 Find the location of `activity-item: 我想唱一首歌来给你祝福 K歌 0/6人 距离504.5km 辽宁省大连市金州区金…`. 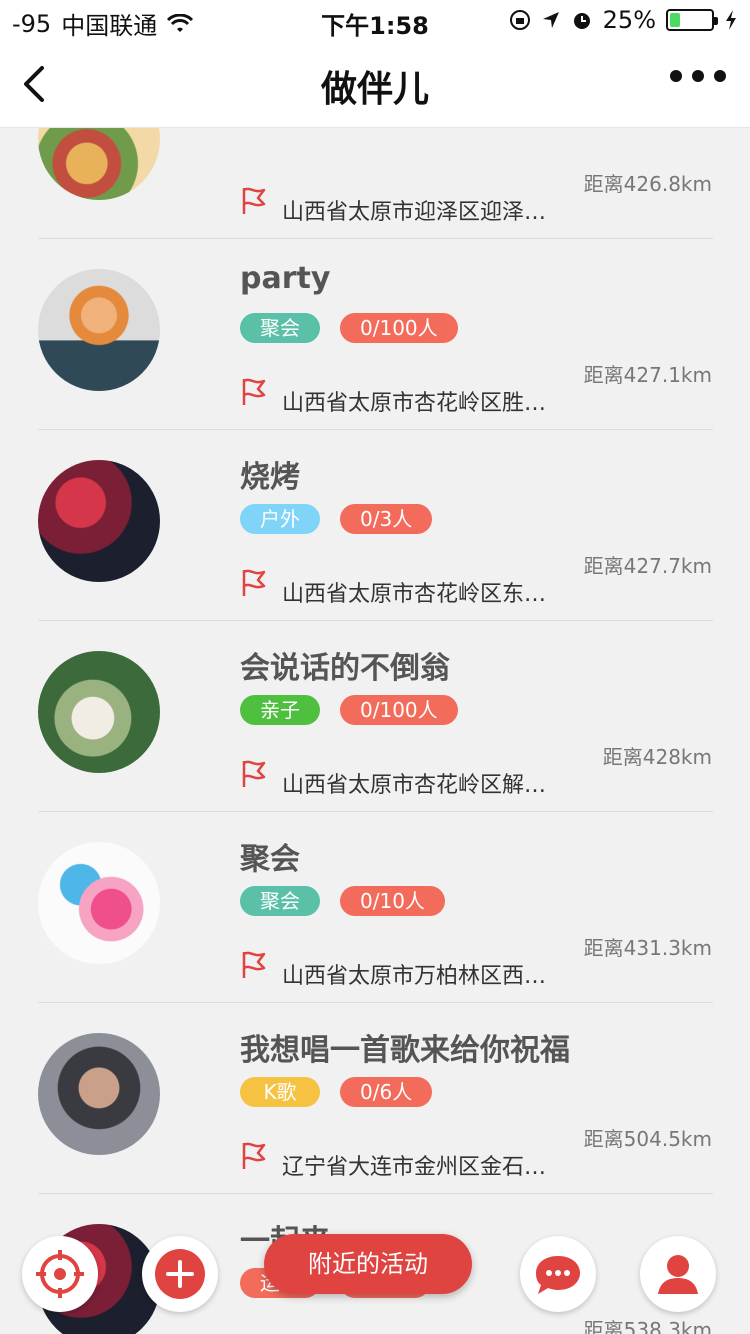

activity-item: 我想唱一首歌来给你祝福 K歌 0/6人 距离504.5km 辽宁省大连市金州区金… is located at coordinates (375, 1098).